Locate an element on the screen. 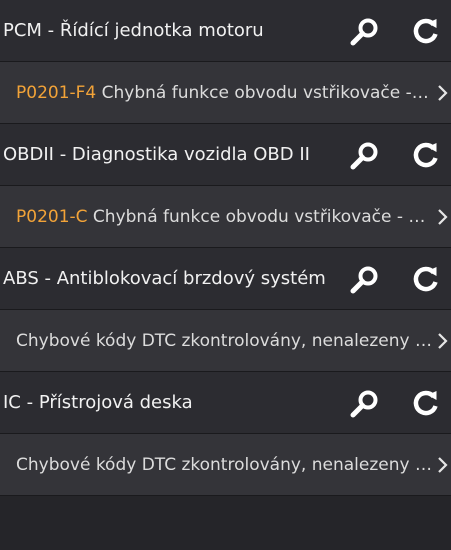 This screenshot has width=451, height=550. module-title: IC - Přístrojová deska is located at coordinates (98, 402).